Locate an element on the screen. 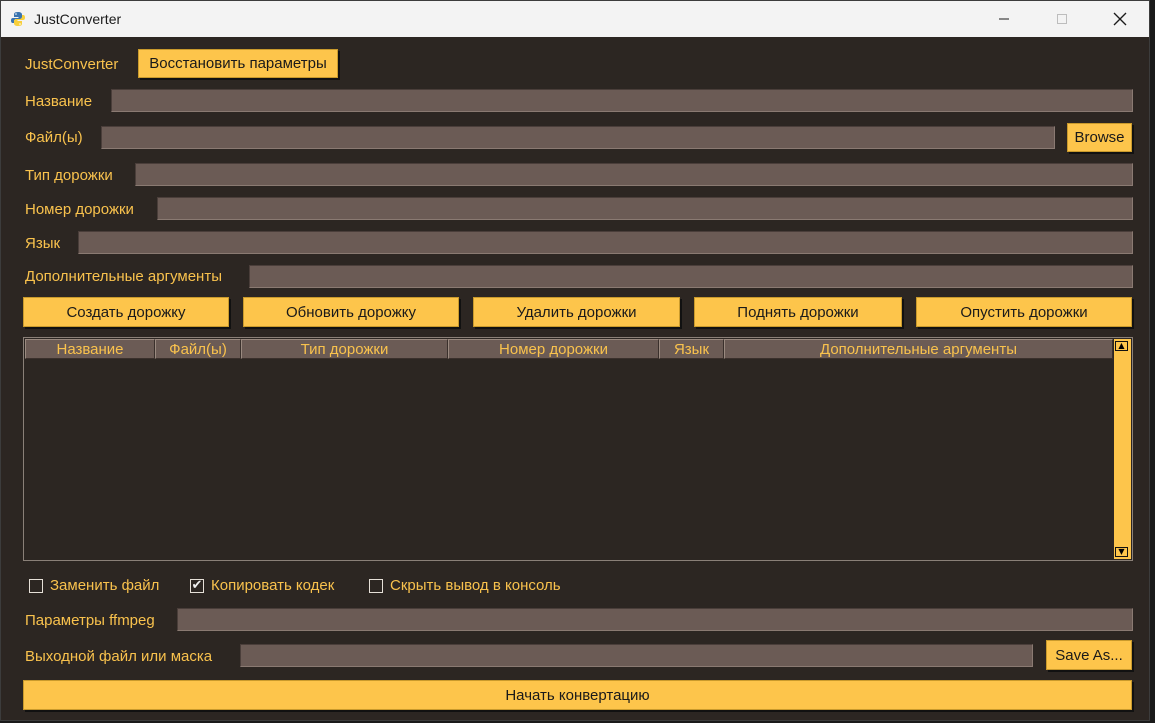 This screenshot has height=723, width=1155. files-label: Файл(ы) is located at coordinates (54, 137).